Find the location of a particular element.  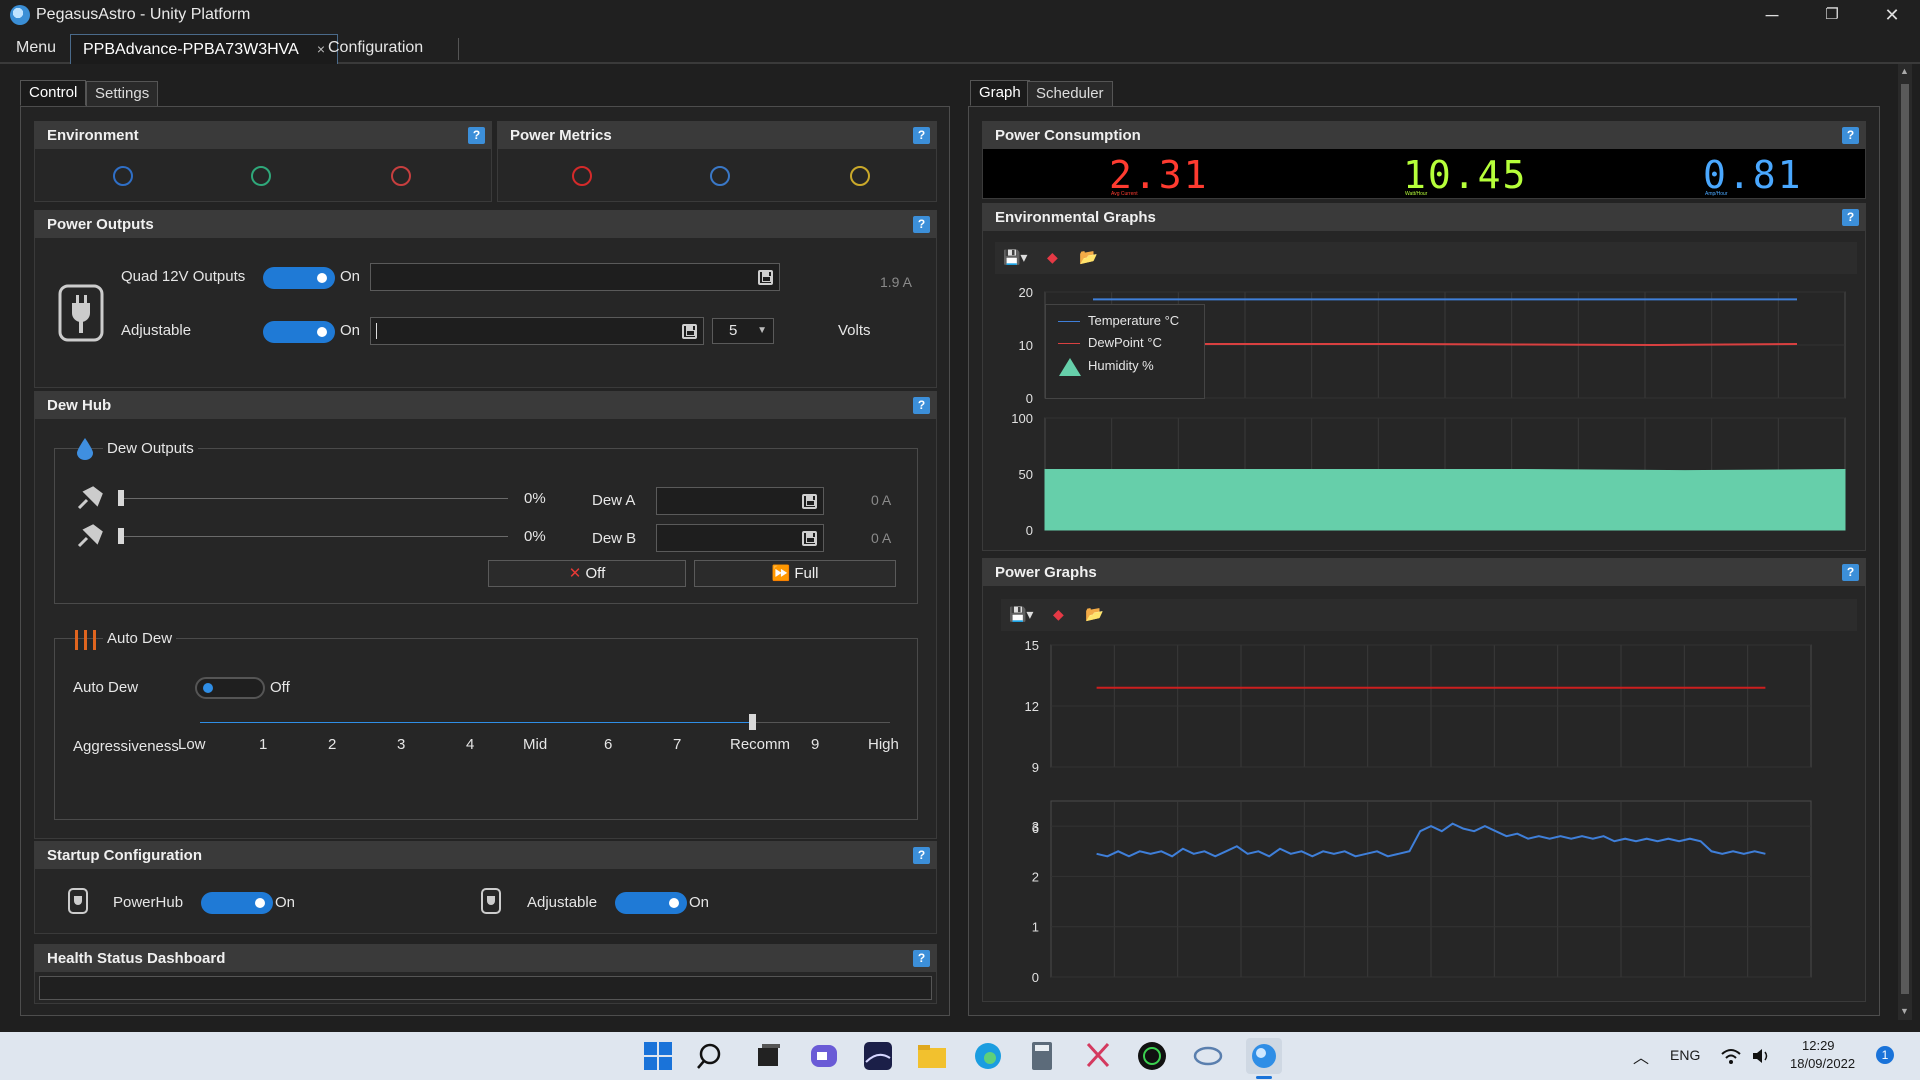

dew-b-slider-thumb is located at coordinates (121, 536).